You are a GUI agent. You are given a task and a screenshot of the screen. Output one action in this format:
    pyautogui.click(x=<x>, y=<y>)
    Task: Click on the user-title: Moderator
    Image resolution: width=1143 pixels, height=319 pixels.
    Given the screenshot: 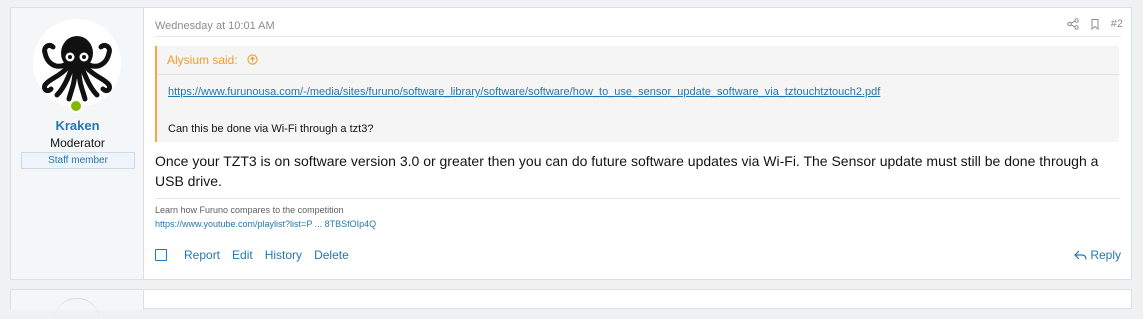 What is the action you would take?
    pyautogui.click(x=77, y=143)
    